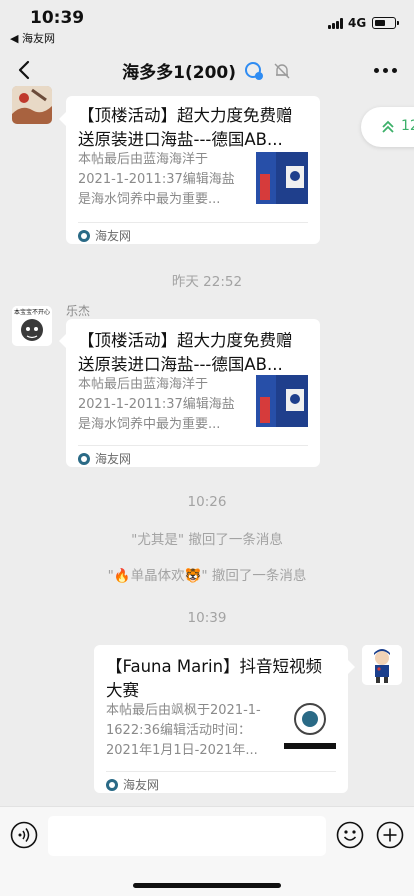 The image size is (414, 896). I want to click on group-chat-icon, so click(253, 70).